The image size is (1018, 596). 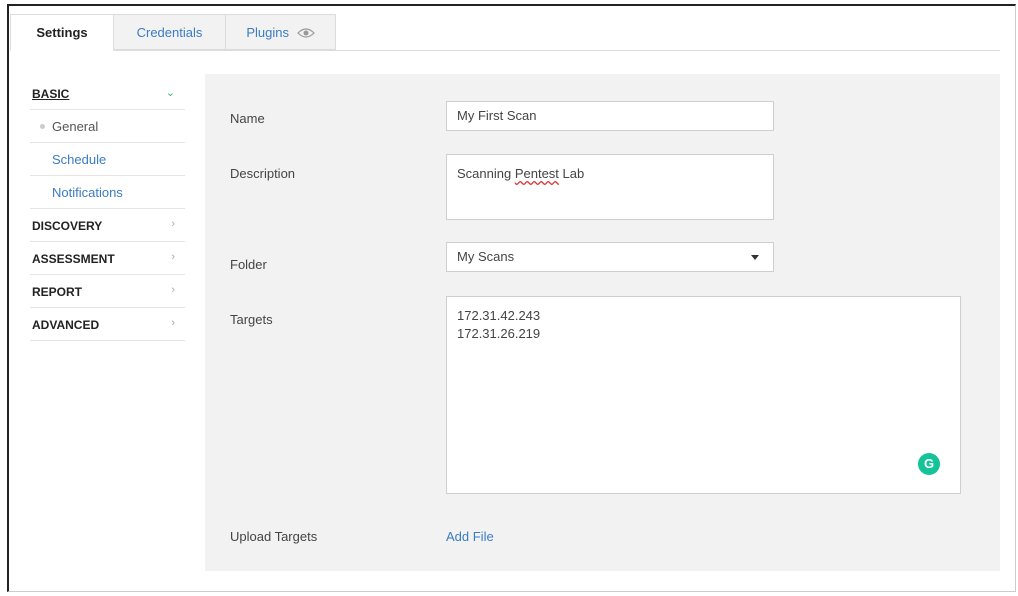 I want to click on tab-settings-label: Settings, so click(x=62, y=32).